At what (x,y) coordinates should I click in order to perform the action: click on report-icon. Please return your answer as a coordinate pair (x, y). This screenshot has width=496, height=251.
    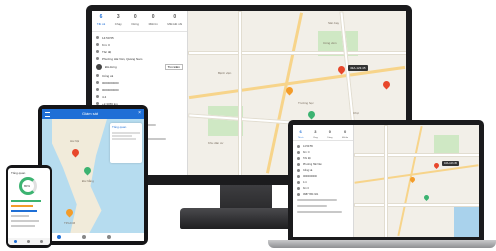
    Looking at the image, I should click on (109, 237).